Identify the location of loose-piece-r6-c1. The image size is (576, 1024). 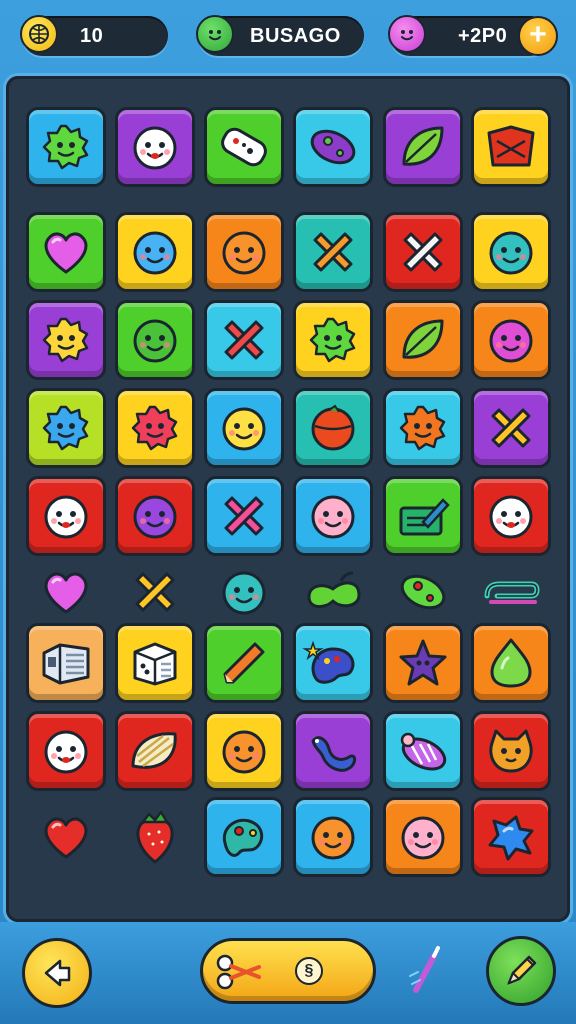
(66, 592).